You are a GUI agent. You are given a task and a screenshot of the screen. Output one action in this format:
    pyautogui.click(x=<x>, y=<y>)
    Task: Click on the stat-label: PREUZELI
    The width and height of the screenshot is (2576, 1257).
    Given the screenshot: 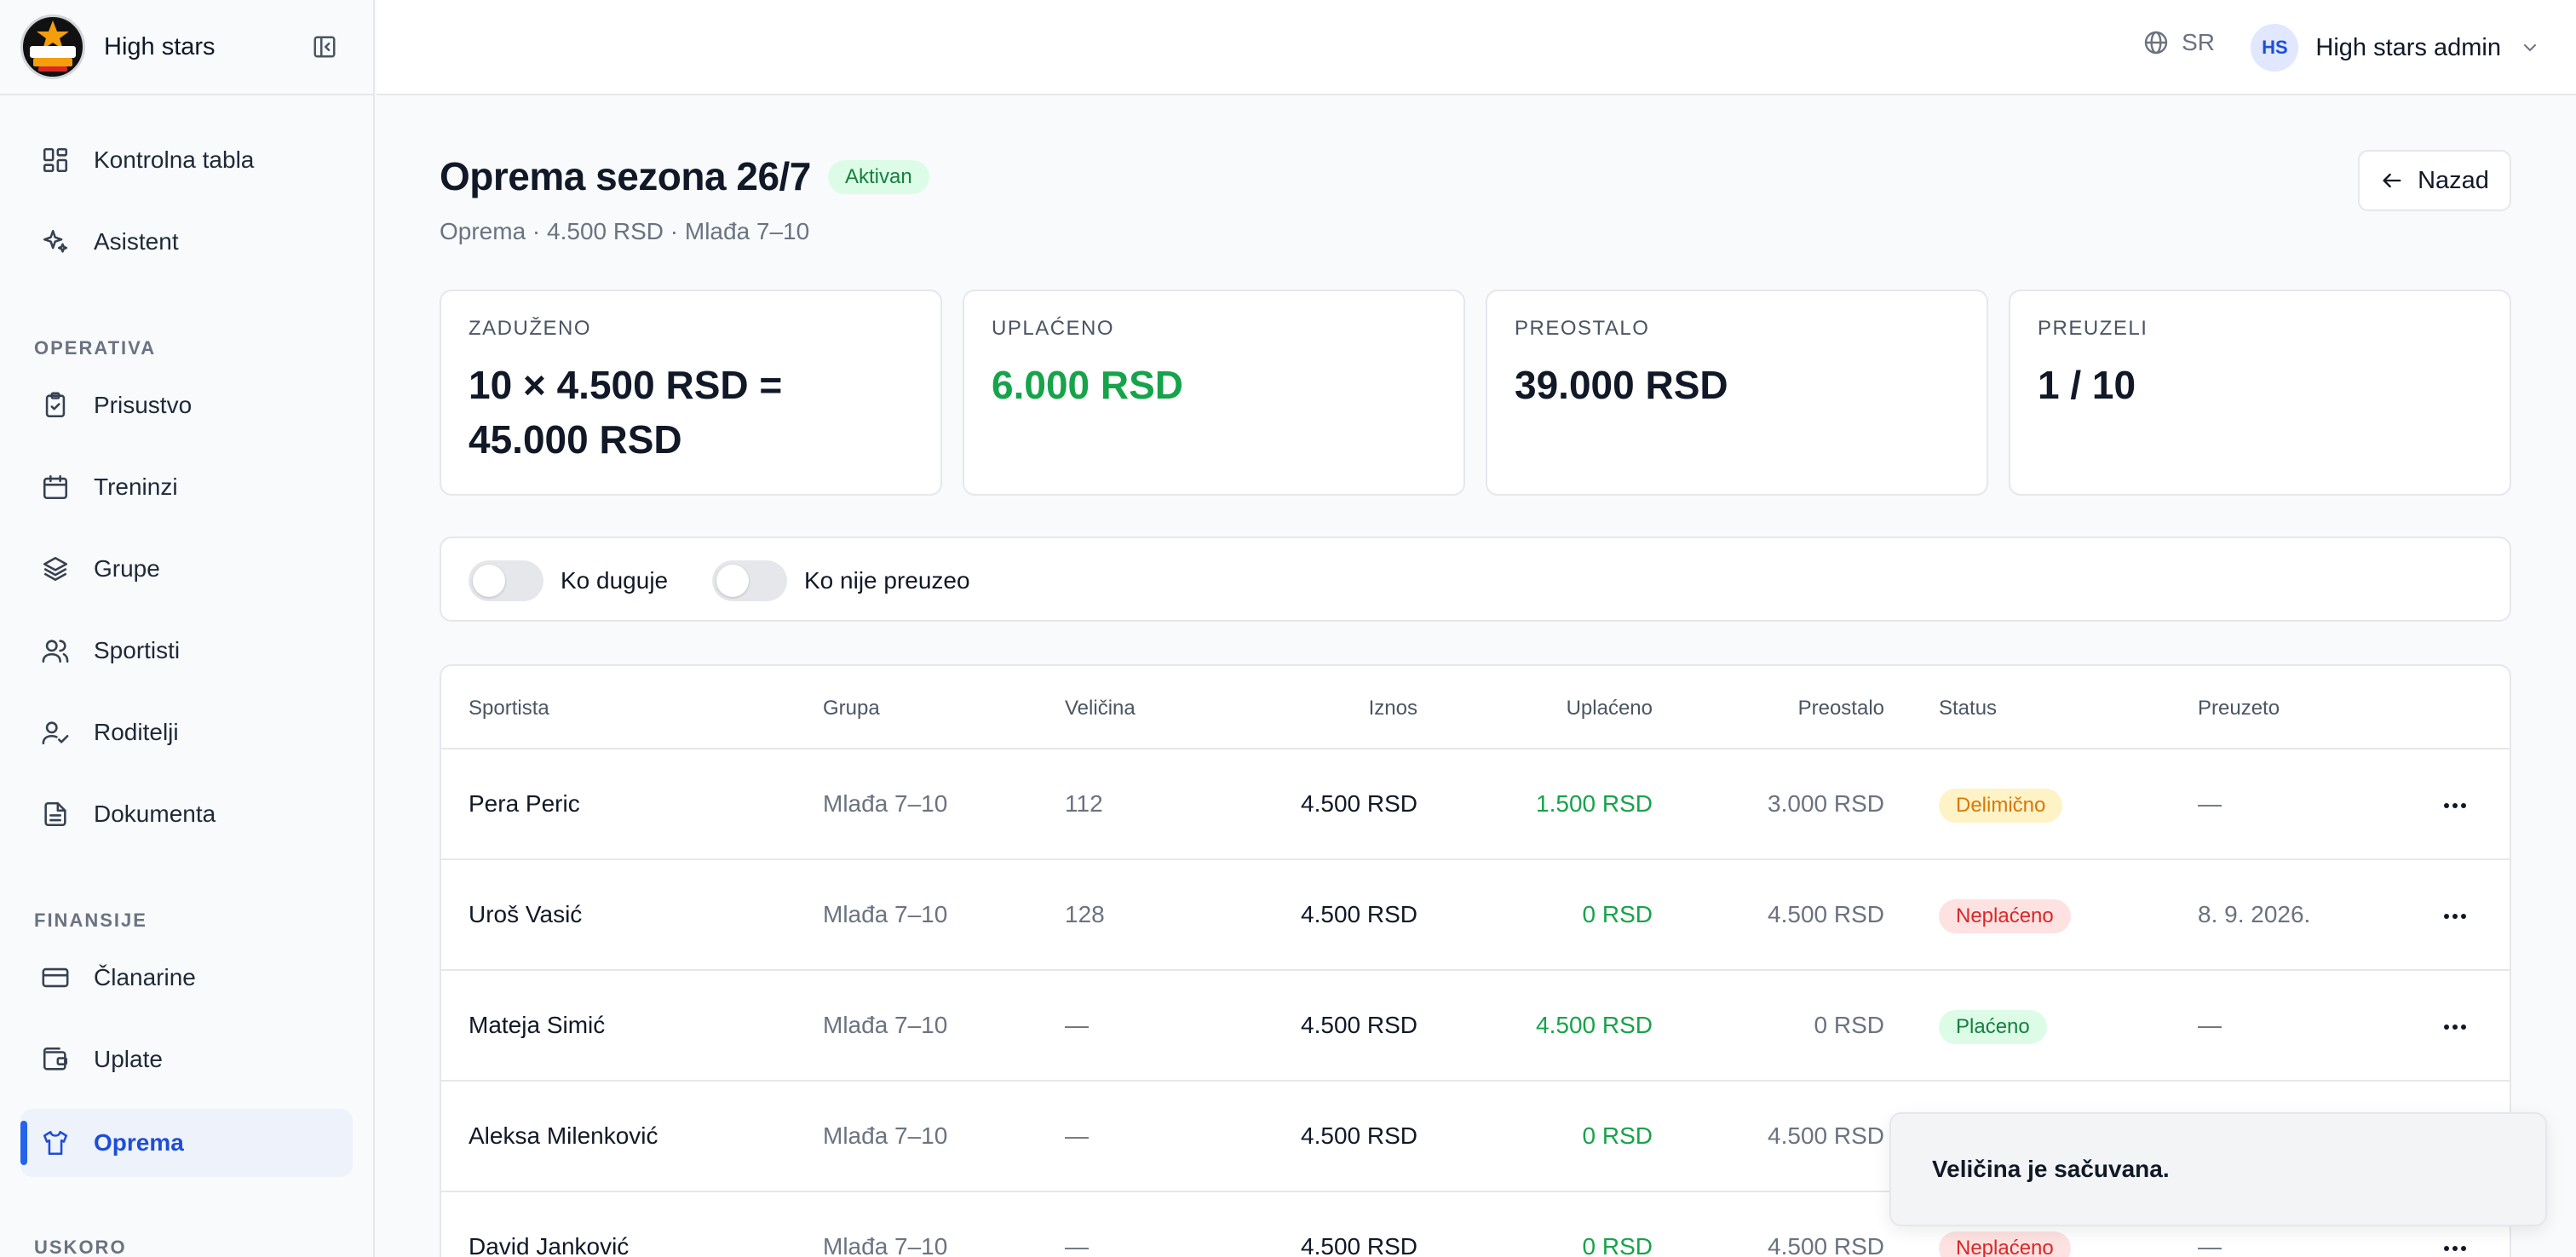 What is the action you would take?
    pyautogui.click(x=2093, y=328)
    